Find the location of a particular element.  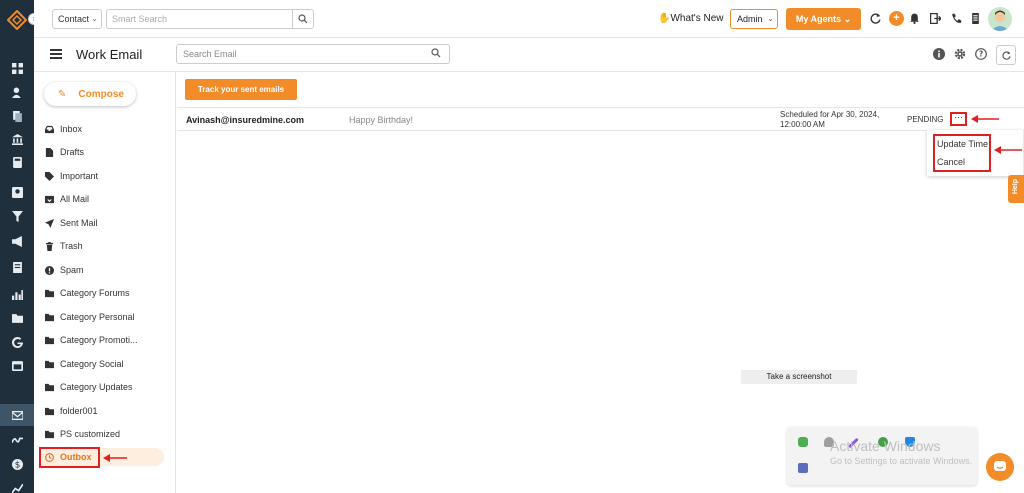

contact-type-select: Contact ⌄ is located at coordinates (77, 19).